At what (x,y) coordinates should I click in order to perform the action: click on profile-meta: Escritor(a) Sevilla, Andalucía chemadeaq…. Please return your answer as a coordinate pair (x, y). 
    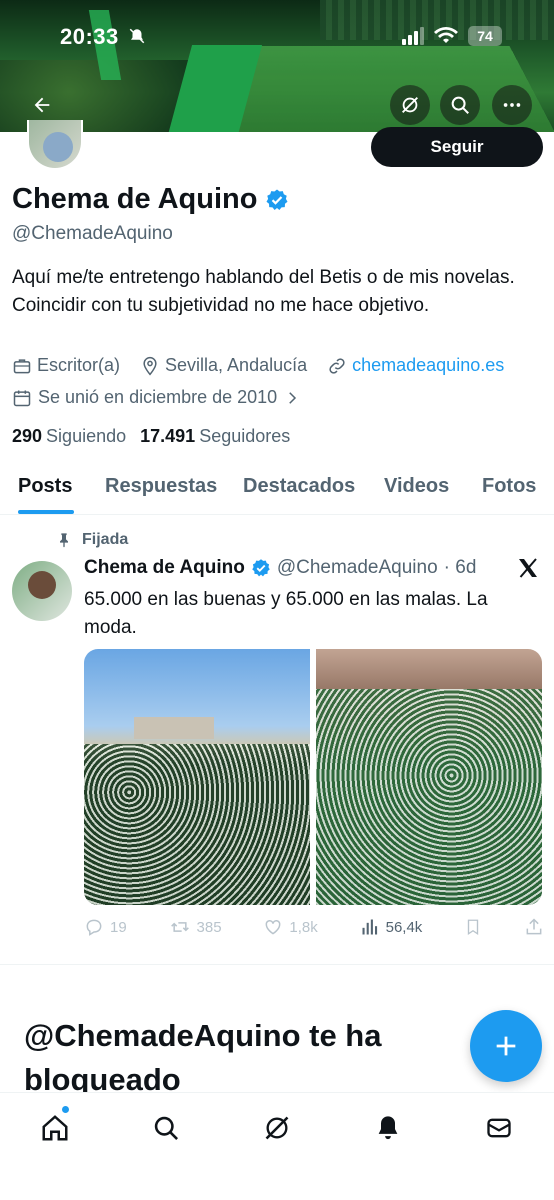
    Looking at the image, I should click on (265, 365).